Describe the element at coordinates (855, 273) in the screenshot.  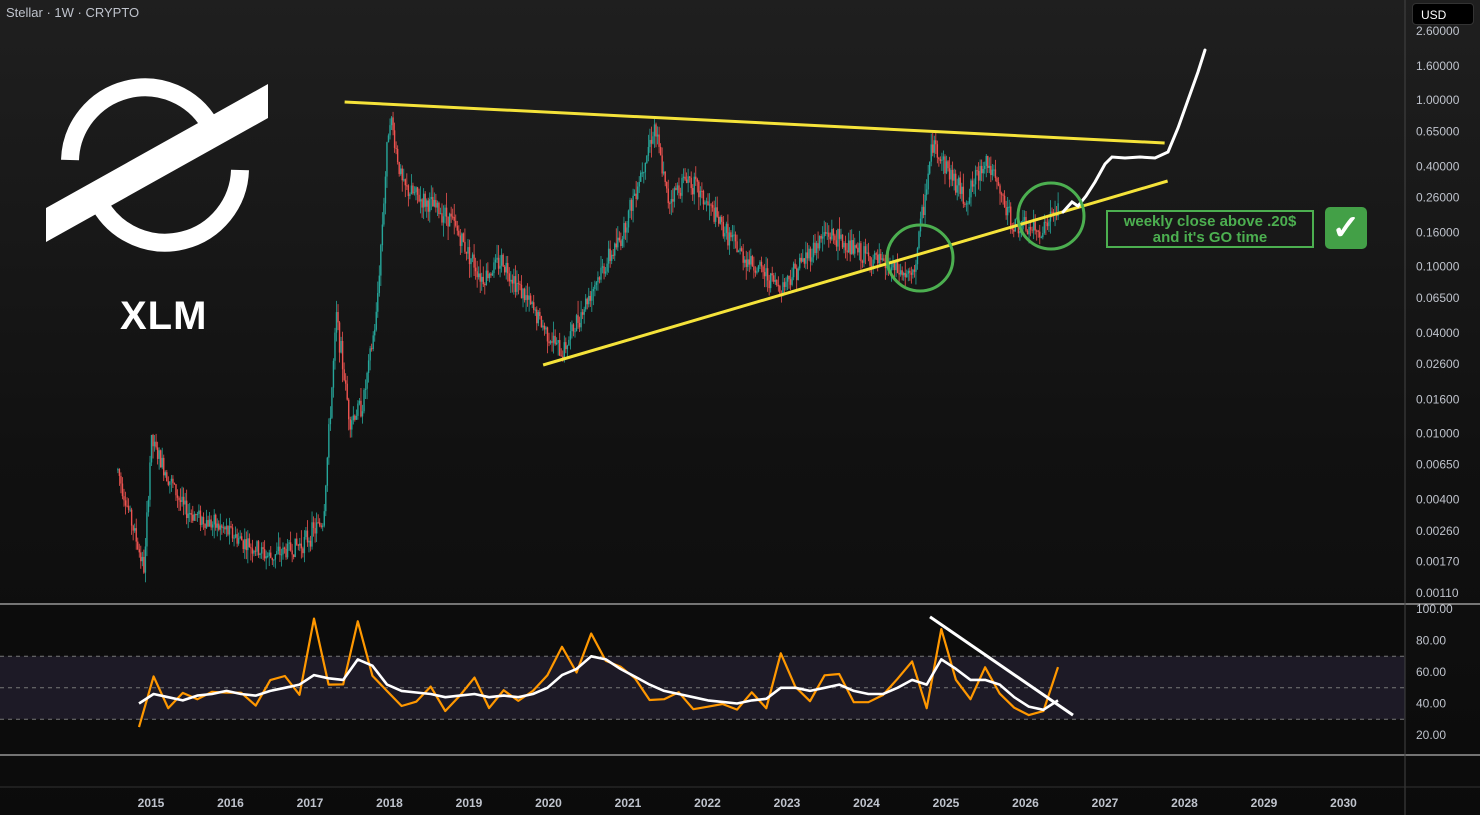
I see `support-trendline` at that location.